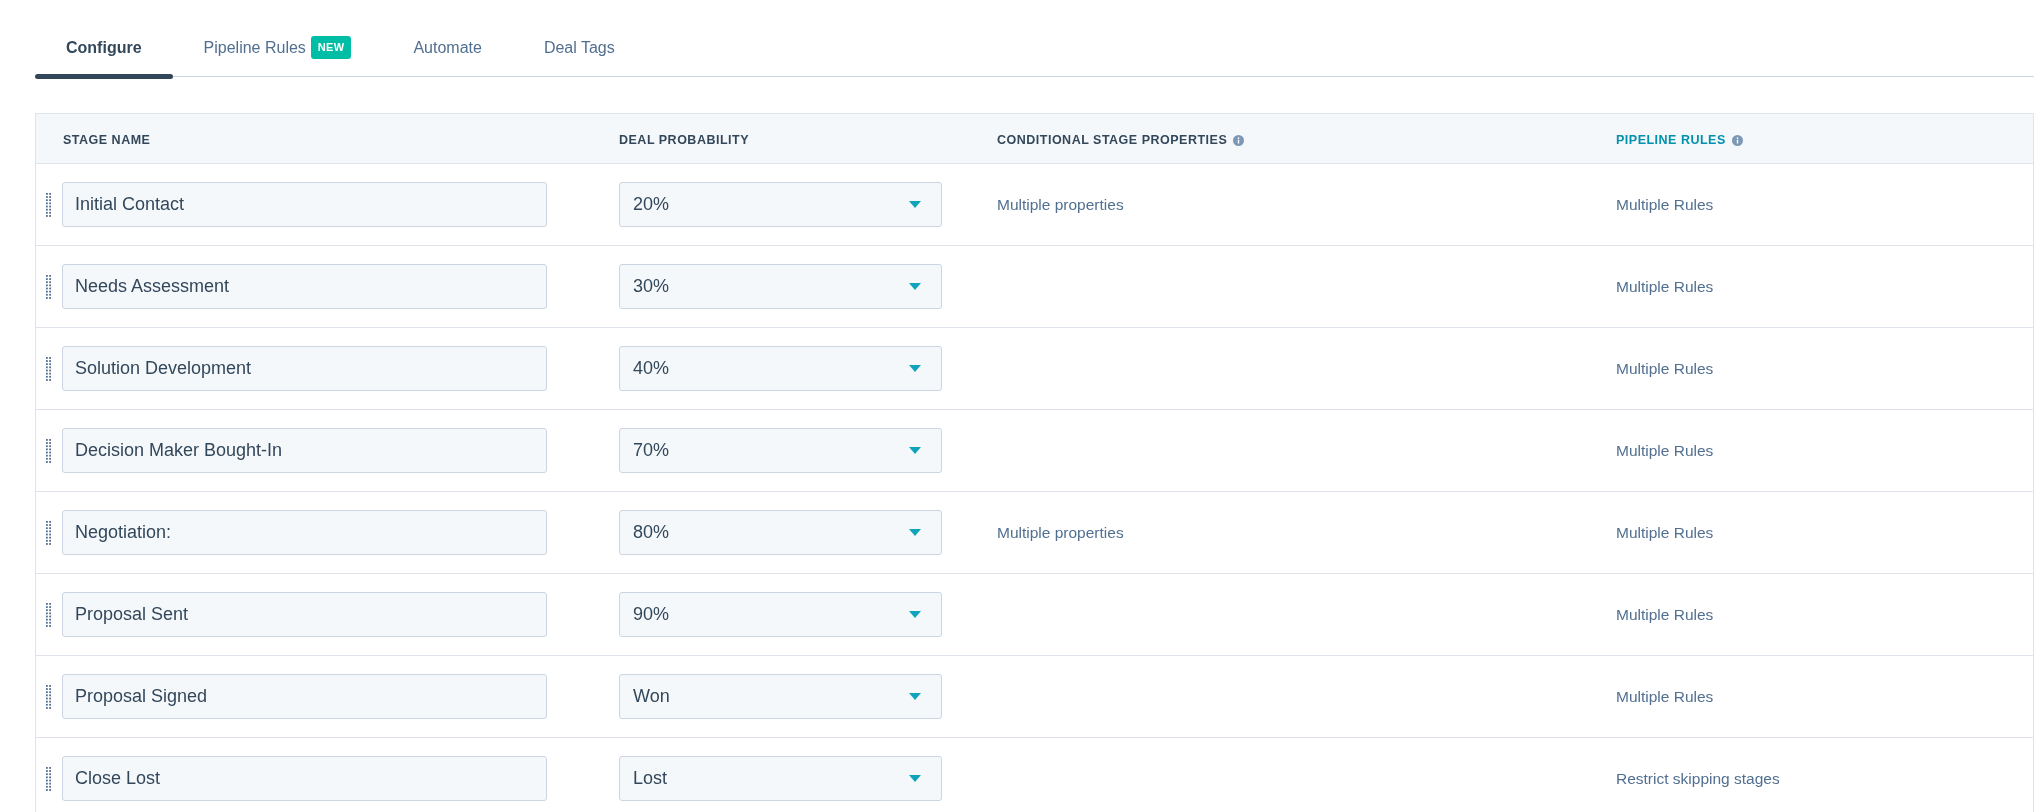  I want to click on probability-dropdown: Lost, so click(780, 778).